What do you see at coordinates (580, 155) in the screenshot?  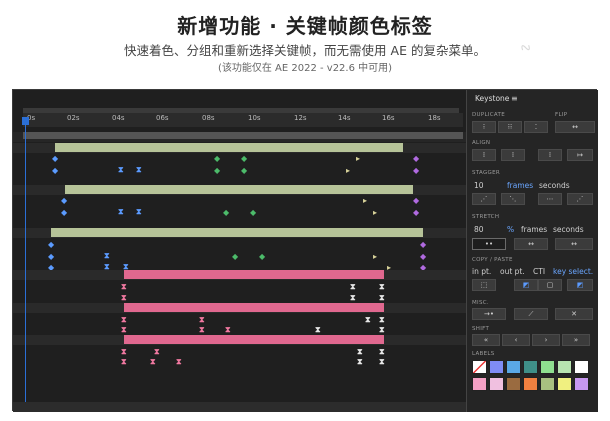 I see `align-distribute-button: ↦` at bounding box center [580, 155].